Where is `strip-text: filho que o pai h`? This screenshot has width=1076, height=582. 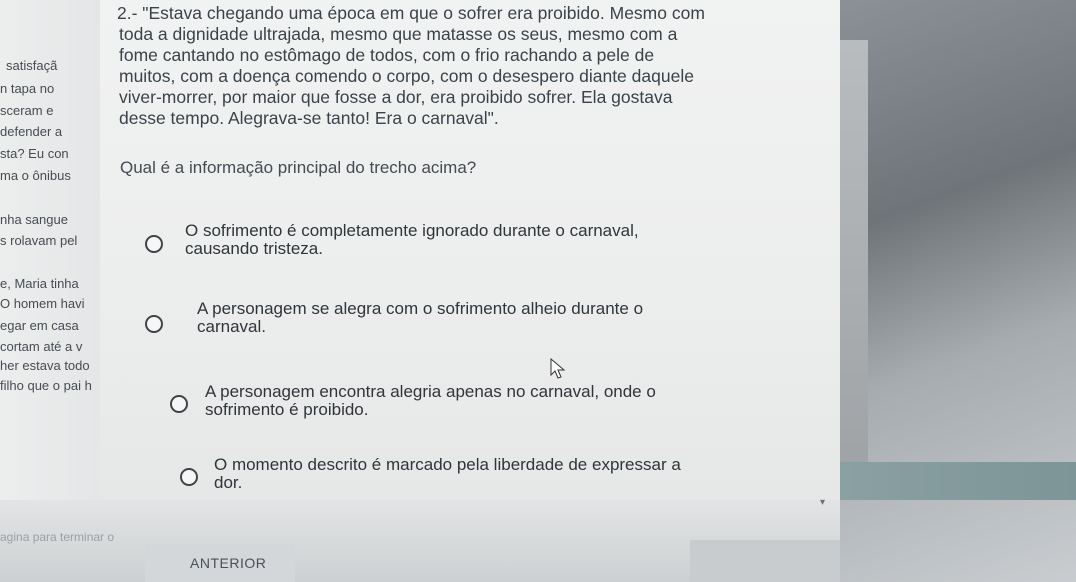
strip-text: filho que o pai h is located at coordinates (46, 385).